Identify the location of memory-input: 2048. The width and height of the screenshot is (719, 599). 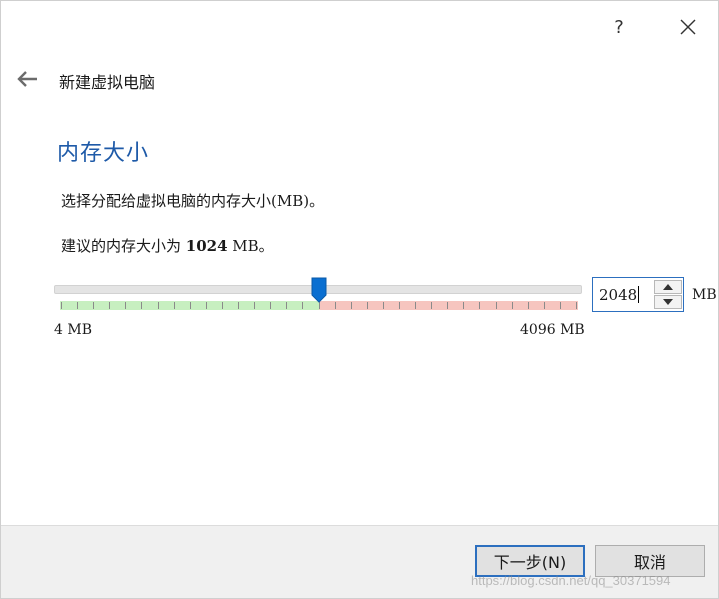
(619, 295).